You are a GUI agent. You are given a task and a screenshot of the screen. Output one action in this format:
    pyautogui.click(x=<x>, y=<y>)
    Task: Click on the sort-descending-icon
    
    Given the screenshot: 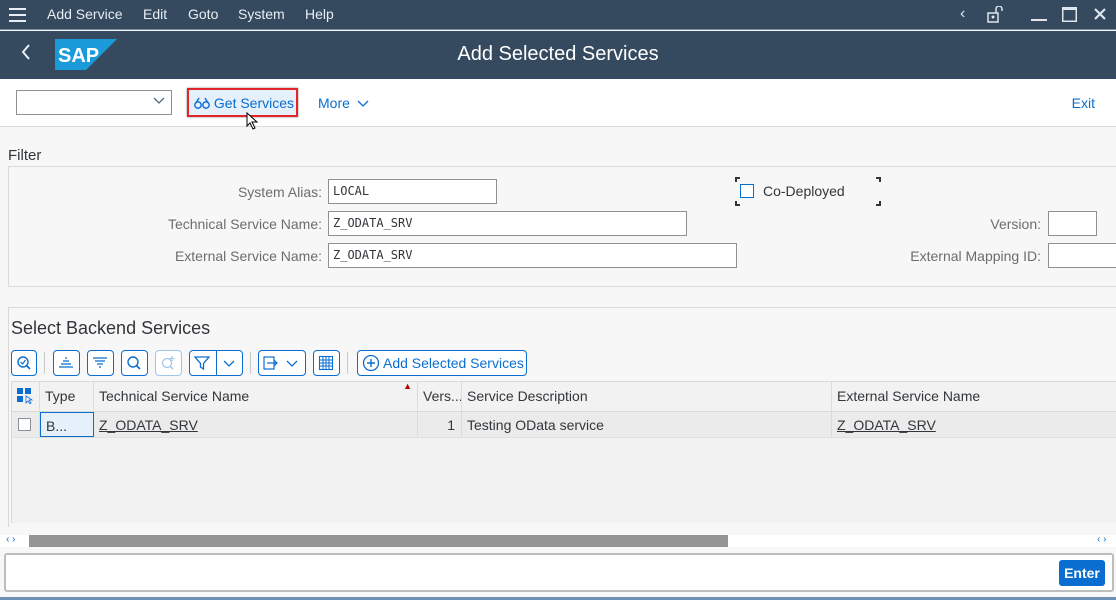 What is the action you would take?
    pyautogui.click(x=100, y=362)
    